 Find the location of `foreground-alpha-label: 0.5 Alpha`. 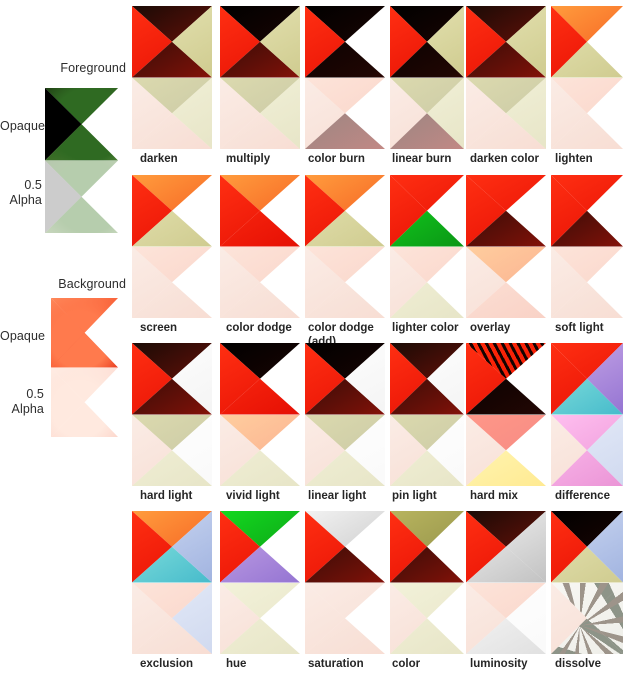

foreground-alpha-label: 0.5 Alpha is located at coordinates (25, 192).